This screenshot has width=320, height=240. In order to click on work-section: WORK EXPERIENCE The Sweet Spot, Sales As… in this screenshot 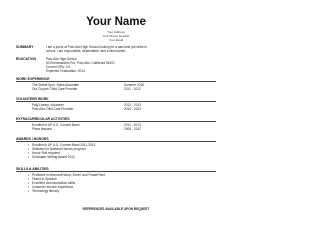, I will do `click(116, 84)`.